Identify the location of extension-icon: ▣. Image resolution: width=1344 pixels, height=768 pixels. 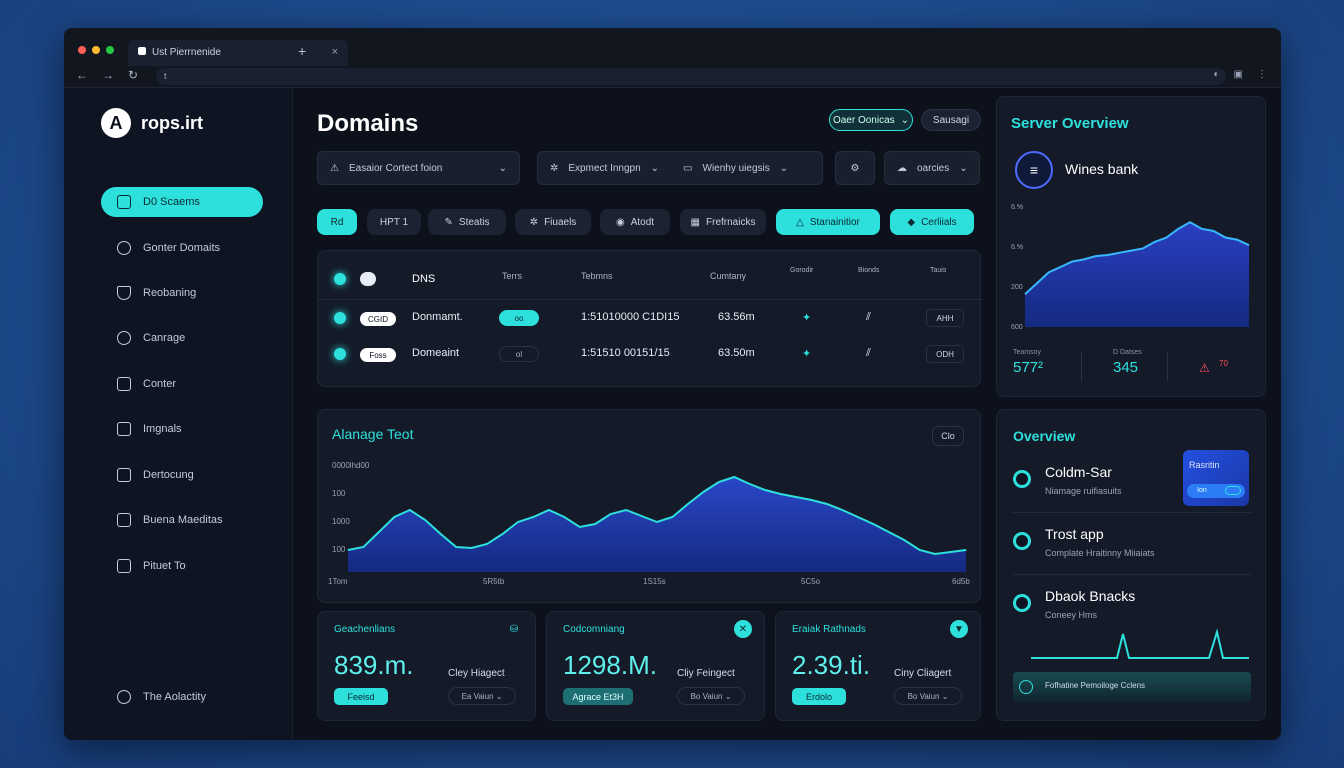
(1238, 74).